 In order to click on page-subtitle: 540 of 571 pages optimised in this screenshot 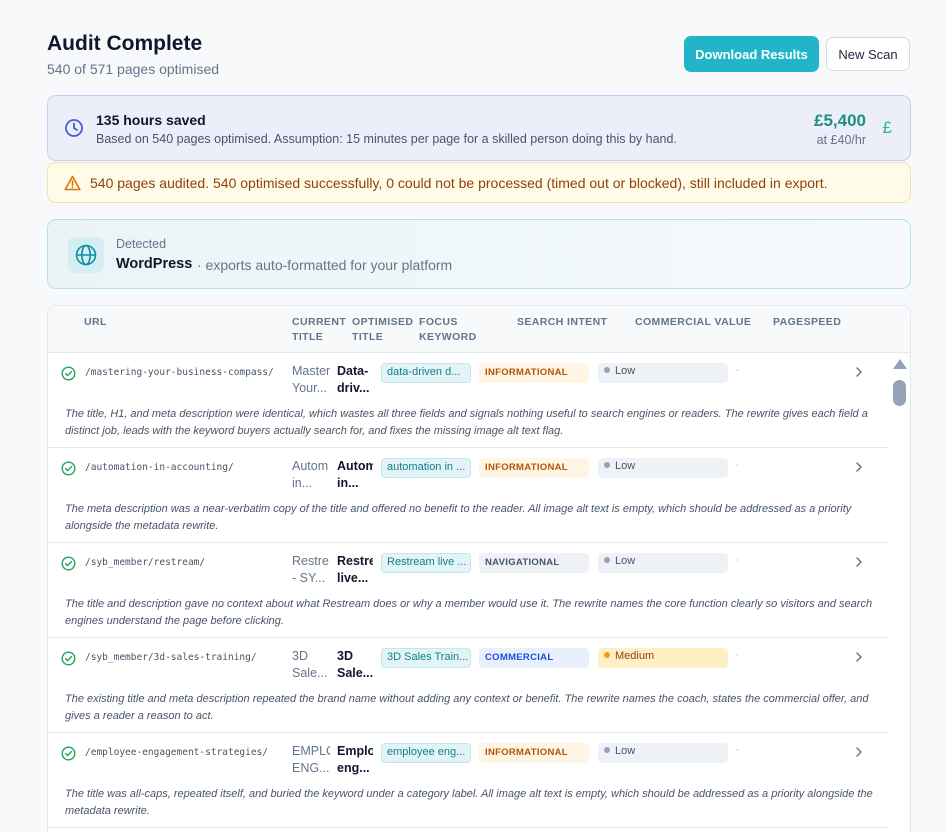, I will do `click(133, 69)`.